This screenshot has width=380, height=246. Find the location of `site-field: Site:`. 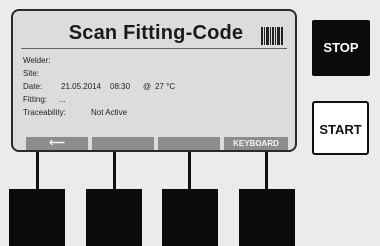

site-field: Site: is located at coordinates (31, 73).